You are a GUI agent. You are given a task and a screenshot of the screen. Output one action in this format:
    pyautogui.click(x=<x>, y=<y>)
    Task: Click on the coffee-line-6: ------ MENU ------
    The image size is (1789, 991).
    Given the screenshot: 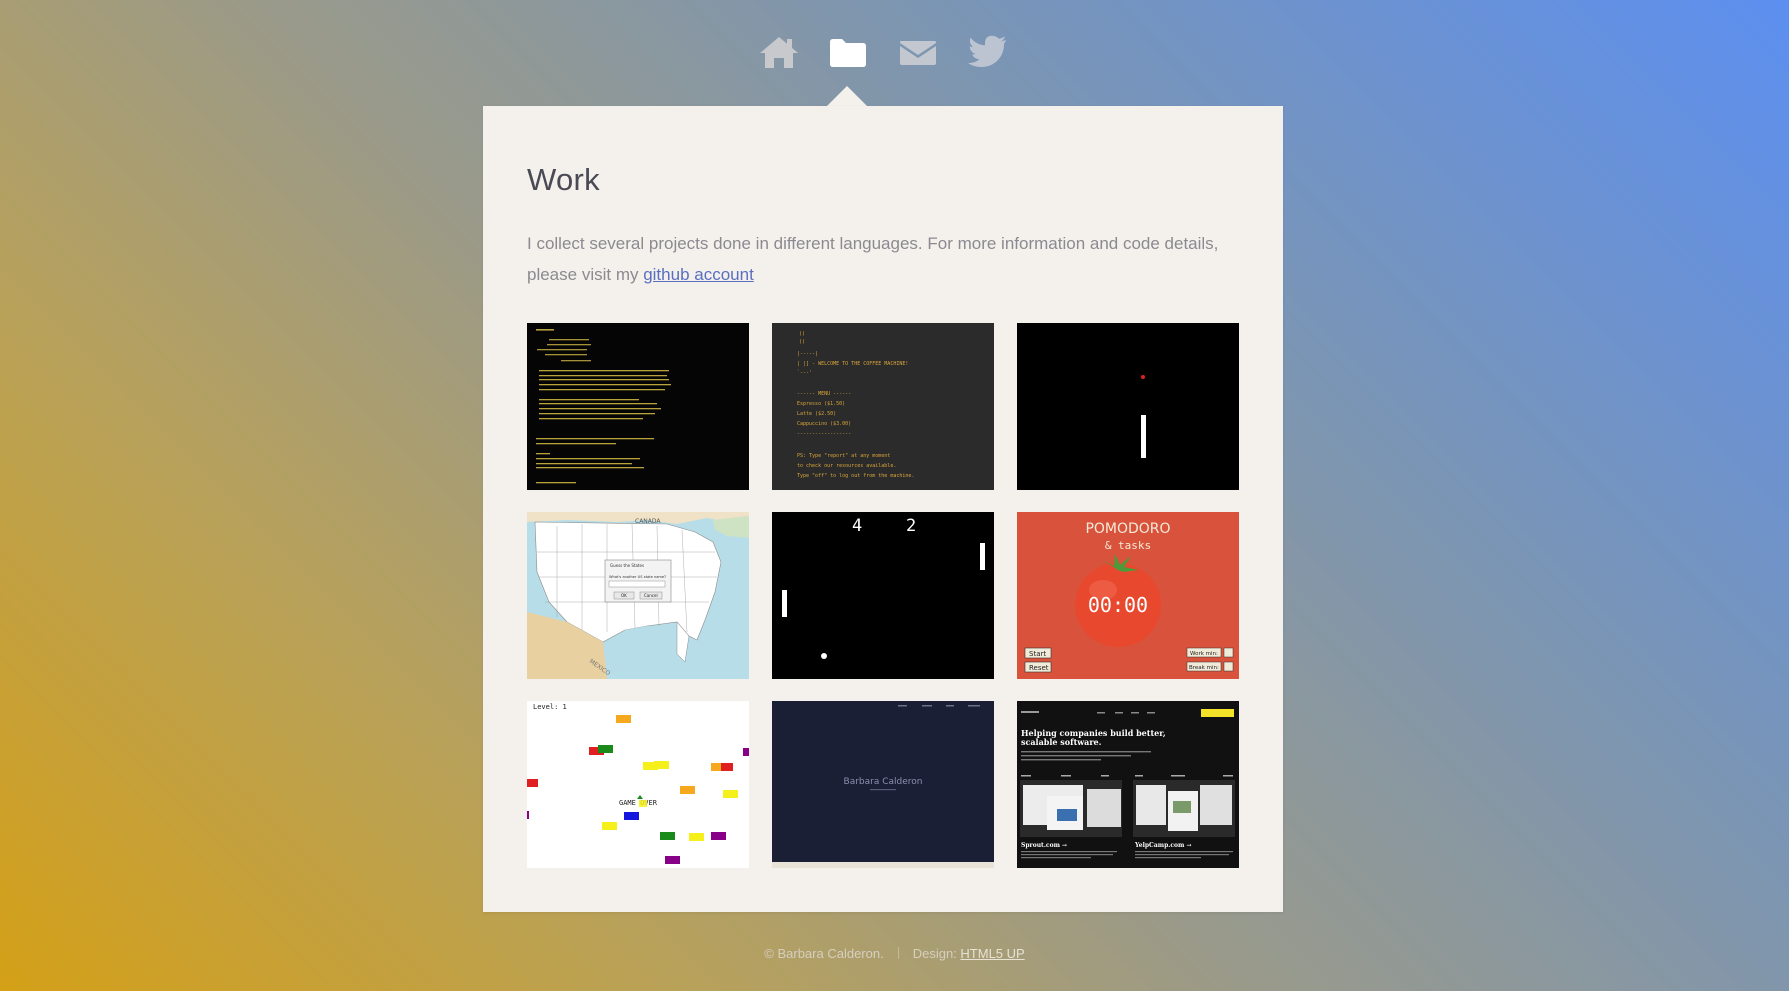 What is the action you would take?
    pyautogui.click(x=824, y=394)
    